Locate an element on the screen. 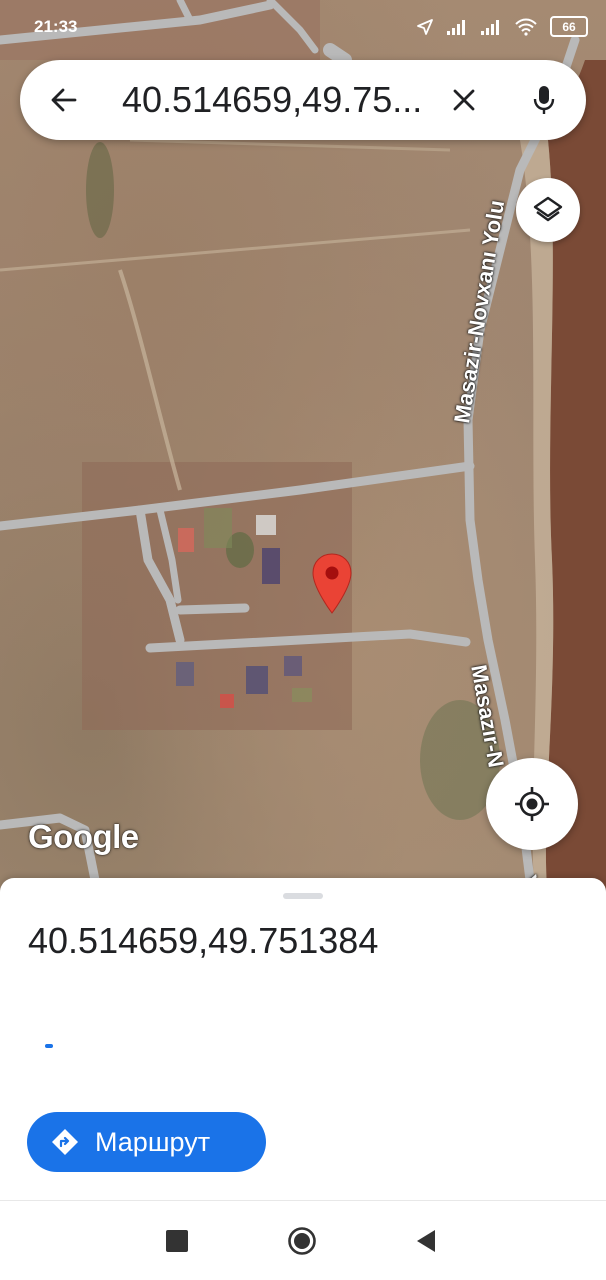 The width and height of the screenshot is (606, 1280). sheet-drag-handle is located at coordinates (303, 896).